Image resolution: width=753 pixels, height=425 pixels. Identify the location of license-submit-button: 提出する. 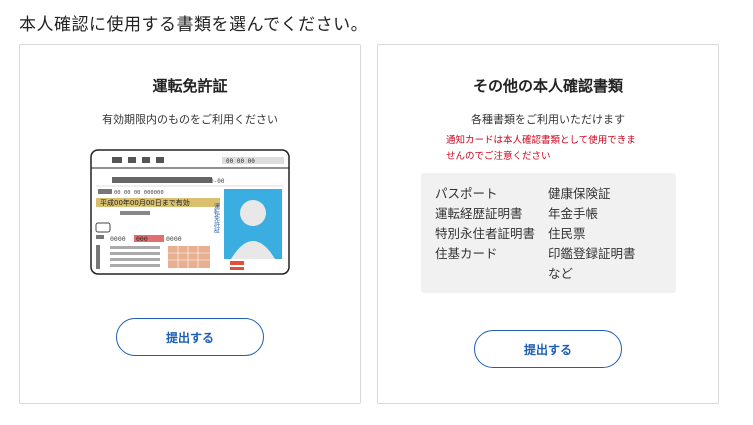
(190, 337).